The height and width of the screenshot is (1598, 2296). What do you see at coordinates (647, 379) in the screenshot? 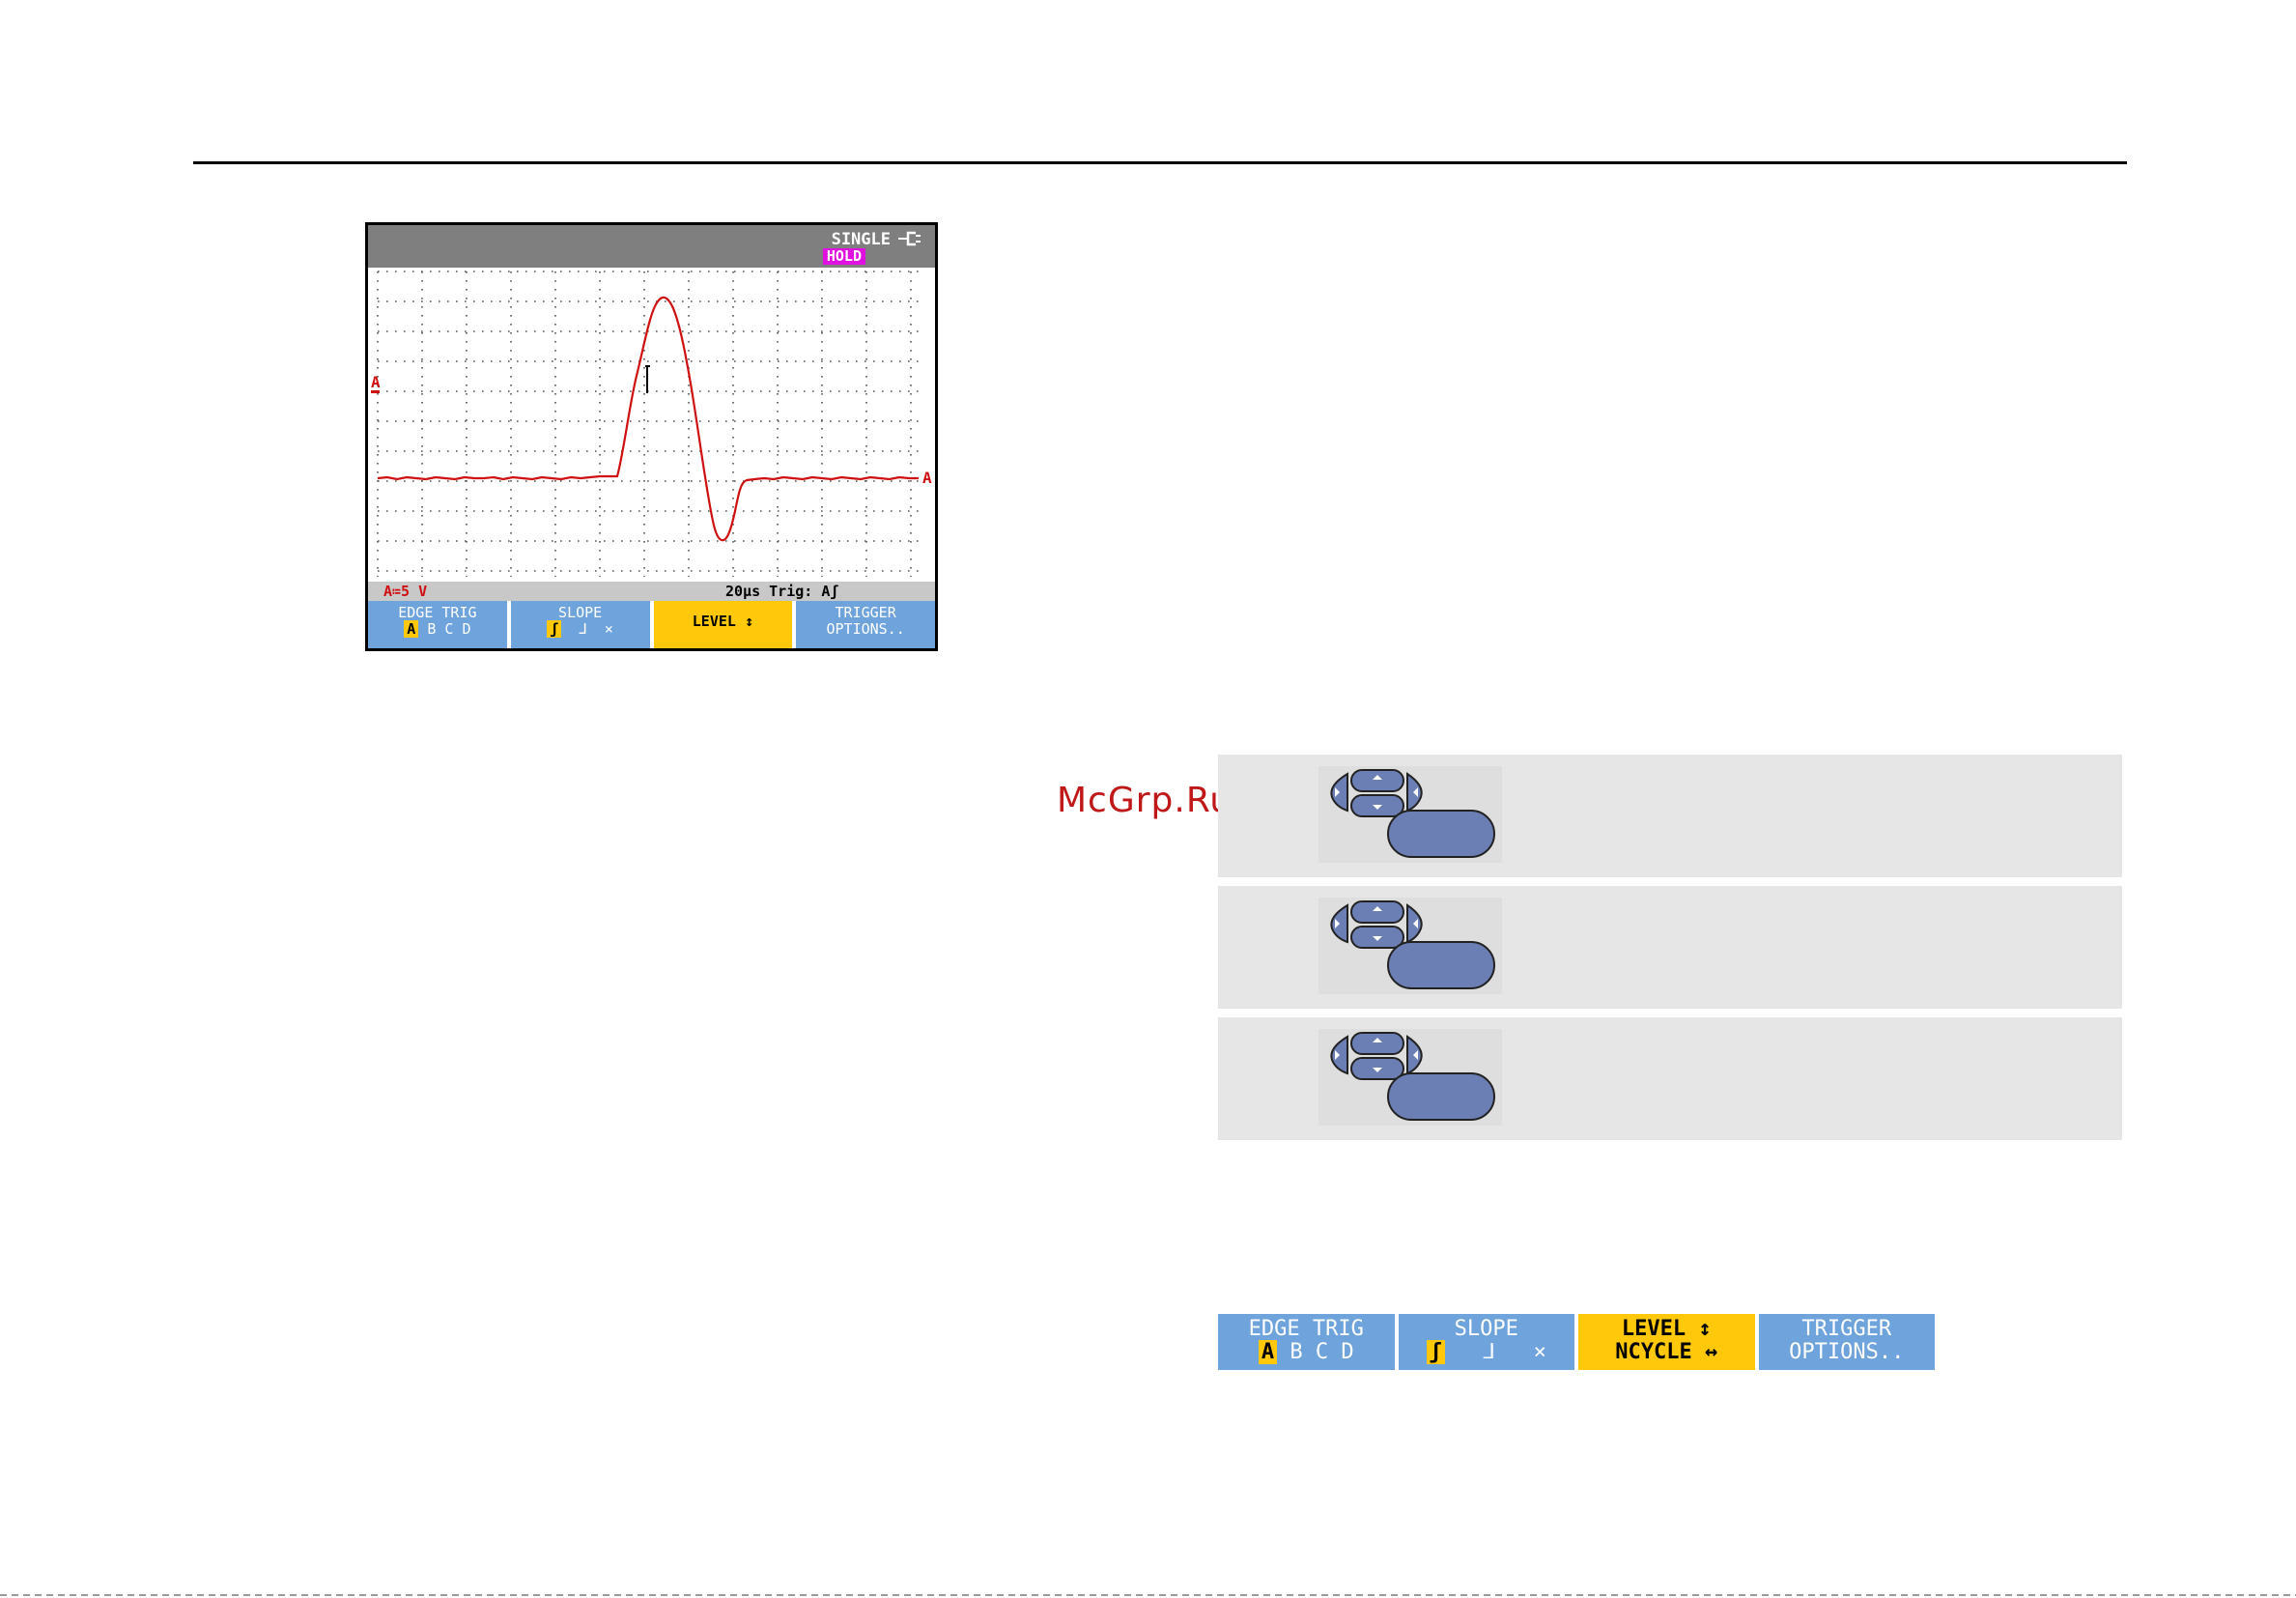
I see `trigger-marker` at bounding box center [647, 379].